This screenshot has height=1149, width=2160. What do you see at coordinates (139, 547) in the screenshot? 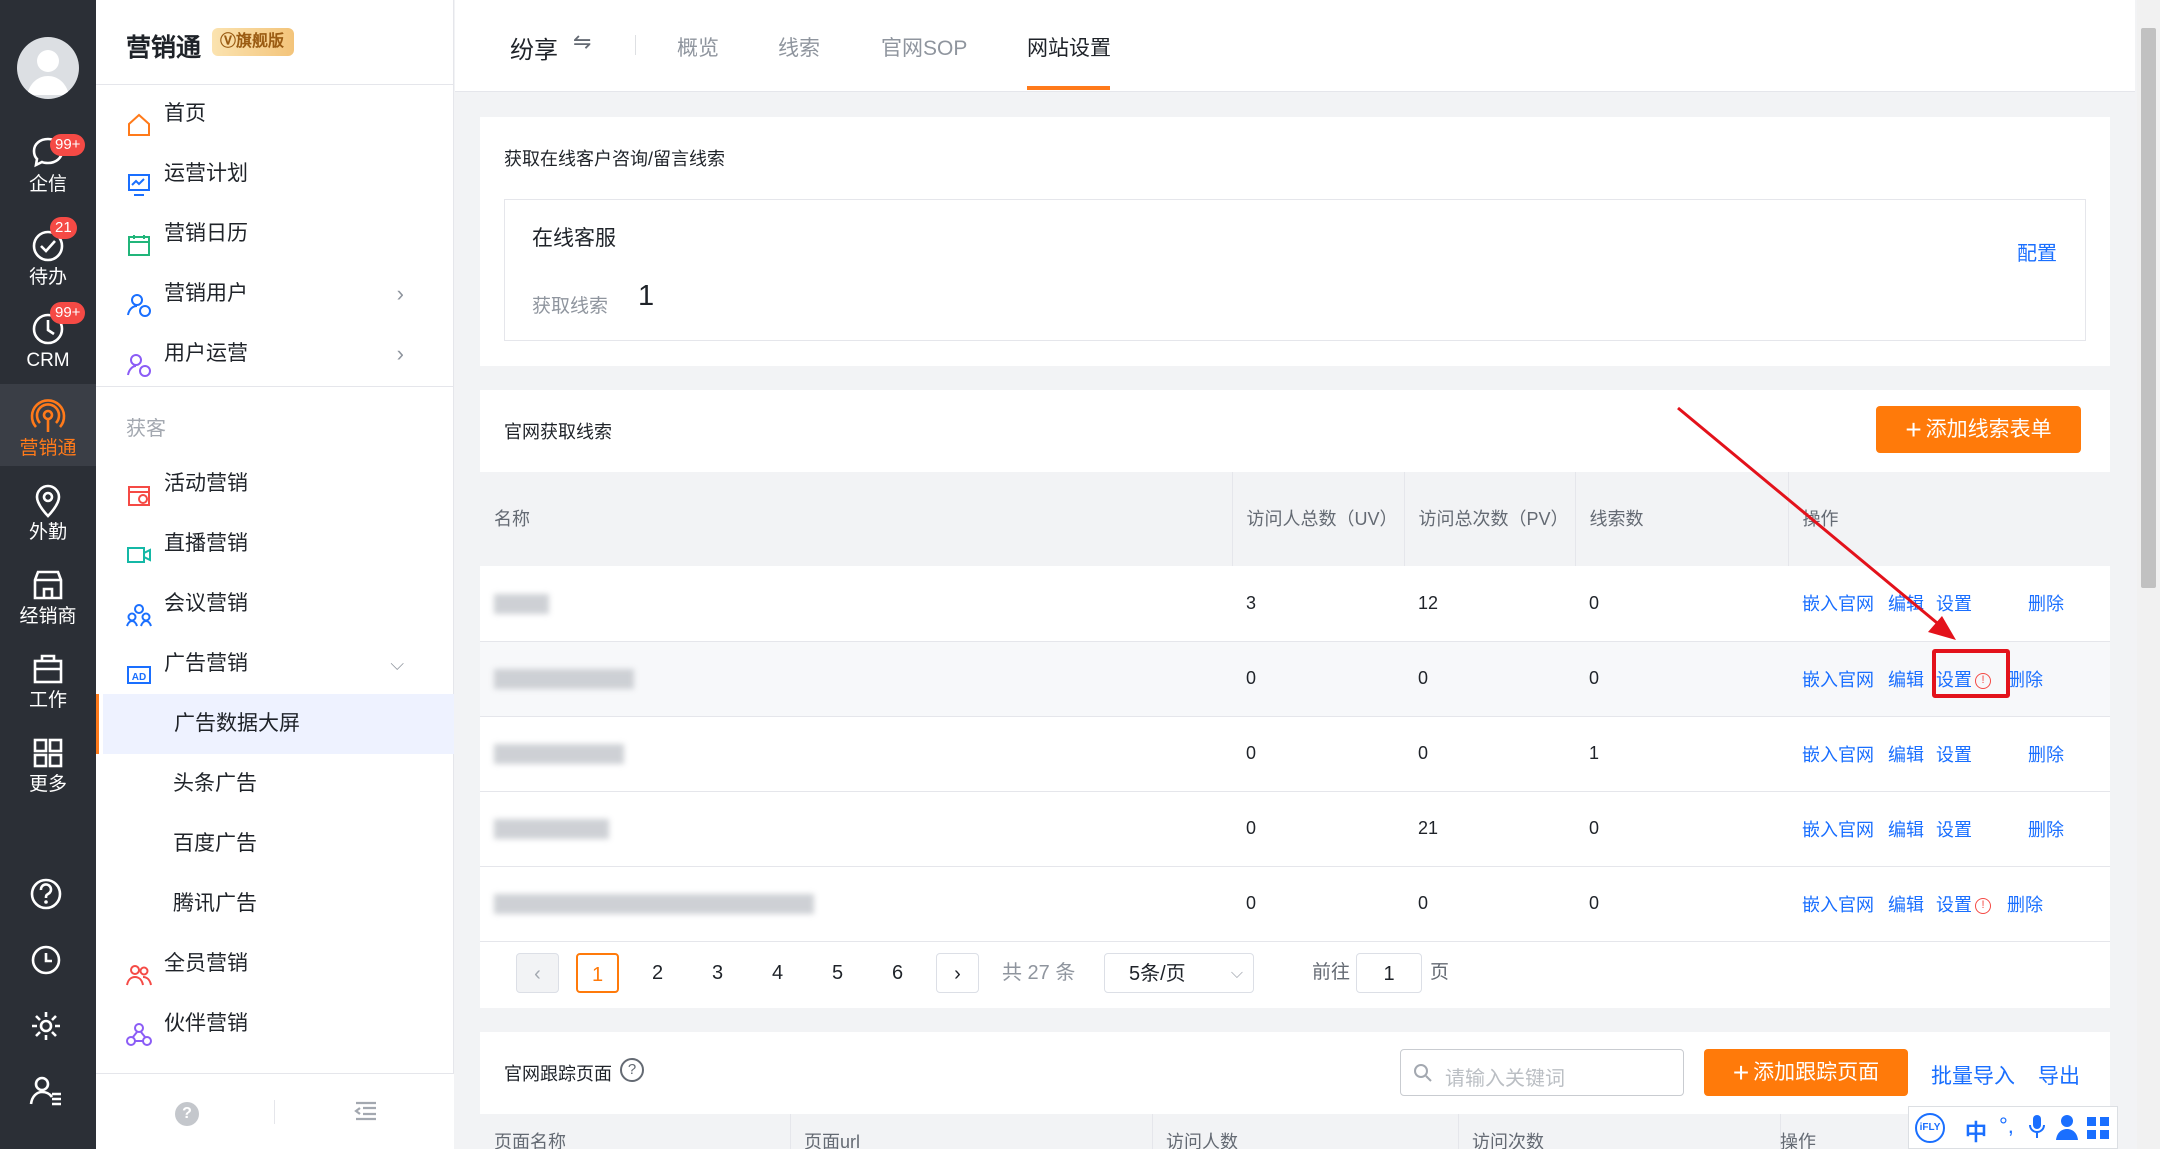
I see `video-icon` at bounding box center [139, 547].